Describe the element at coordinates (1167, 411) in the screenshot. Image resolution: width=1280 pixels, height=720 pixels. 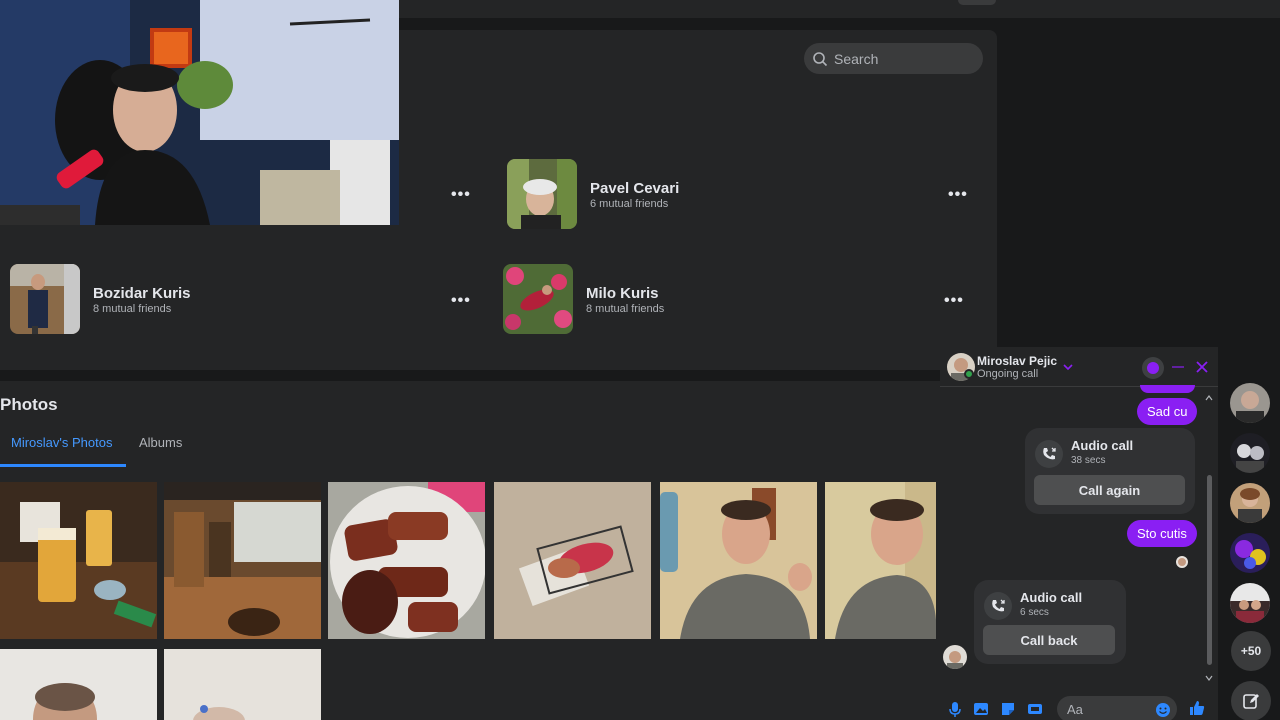
I see `outgoing-message: Sad cu` at that location.